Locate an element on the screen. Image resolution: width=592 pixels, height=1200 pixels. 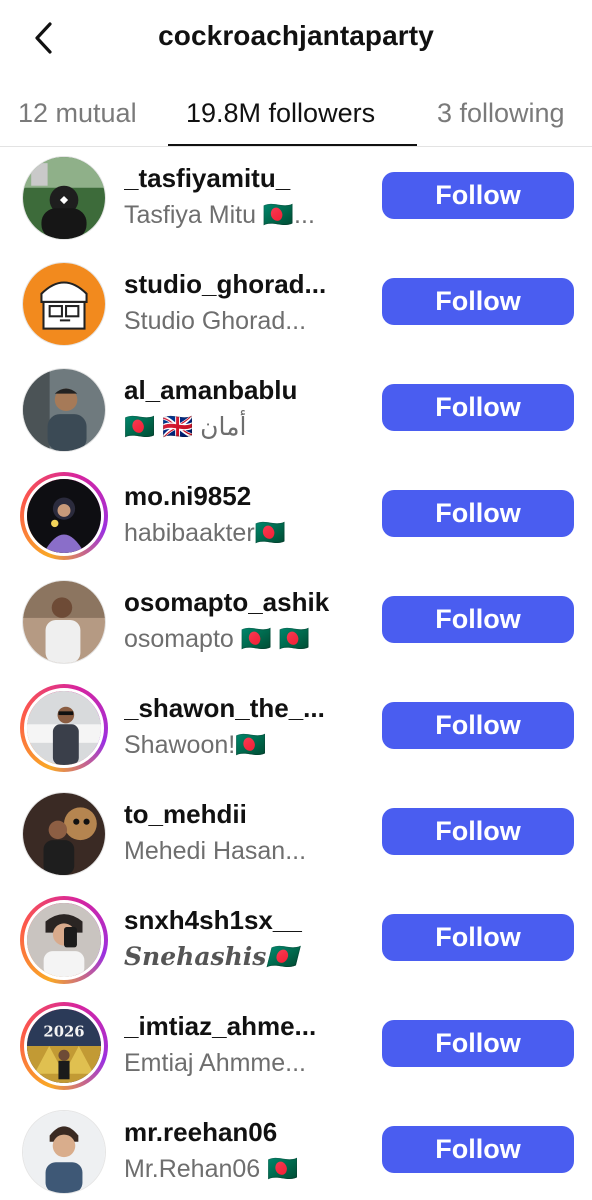
tab-followers: 19.8M followers is located at coordinates (280, 113).